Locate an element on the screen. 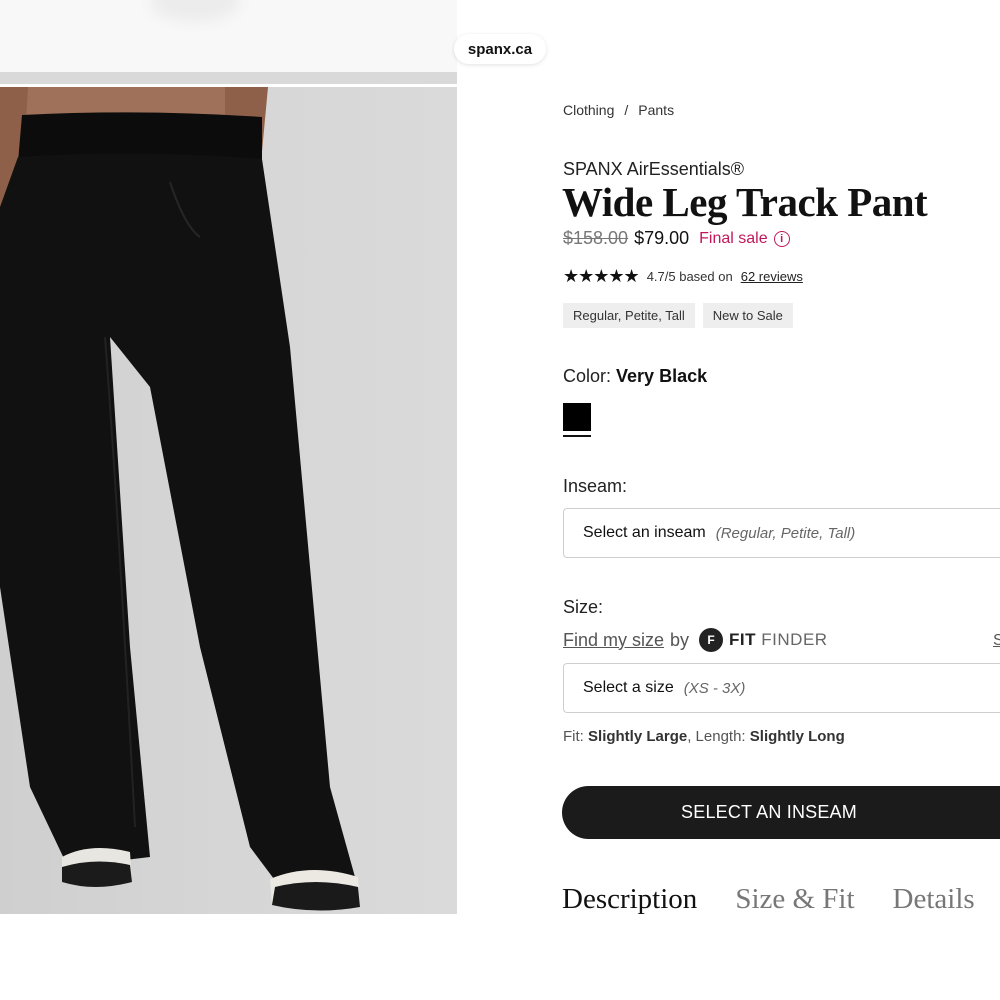  size-select-placeholder: Select a size is located at coordinates (628, 687).